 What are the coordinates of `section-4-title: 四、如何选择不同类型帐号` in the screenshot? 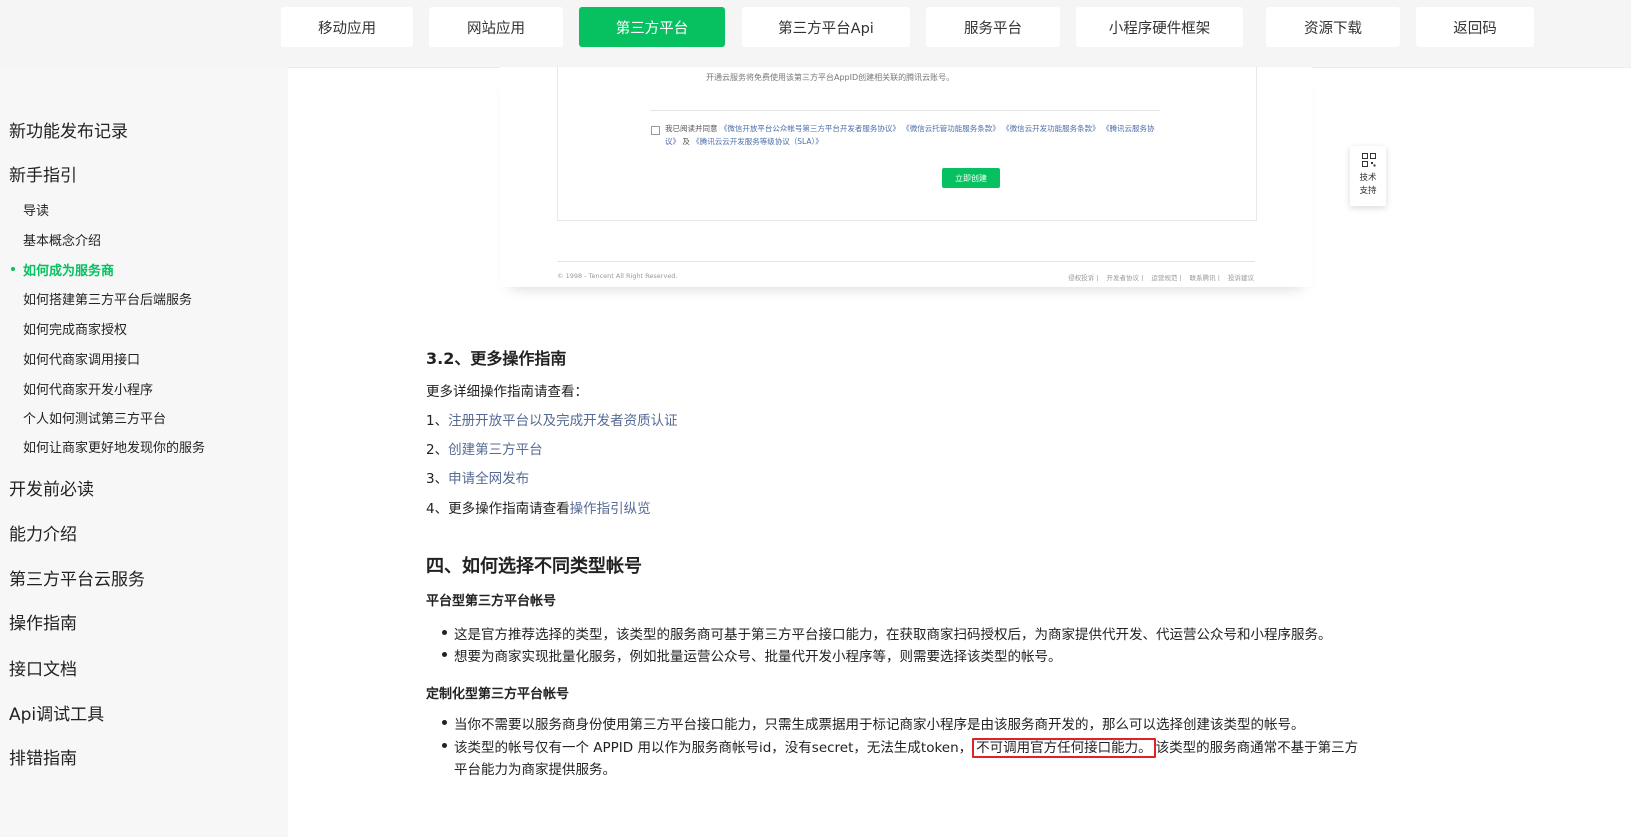 It's located at (534, 566).